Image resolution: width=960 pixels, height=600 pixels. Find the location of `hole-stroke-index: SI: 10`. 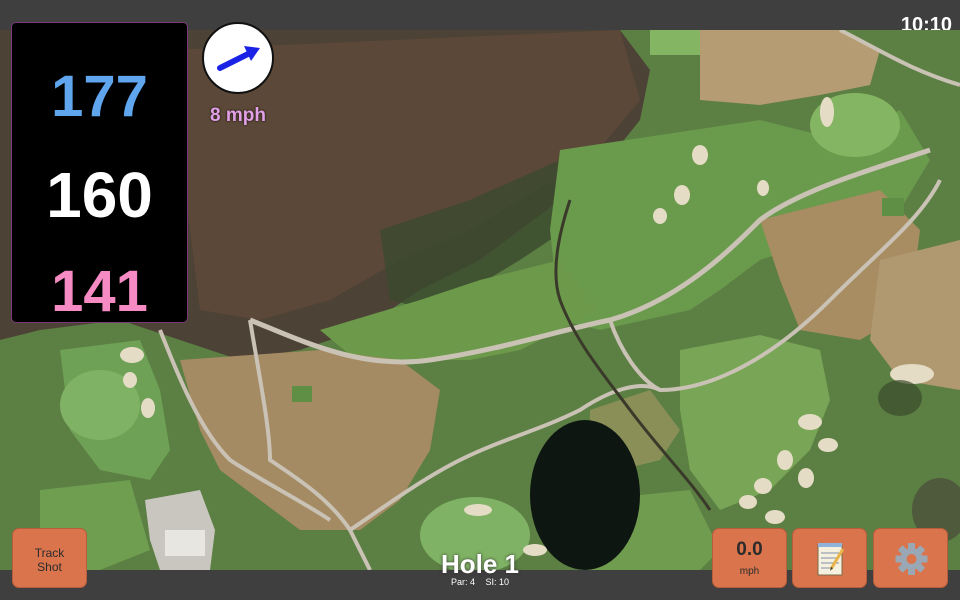

hole-stroke-index: SI: 10 is located at coordinates (497, 582).